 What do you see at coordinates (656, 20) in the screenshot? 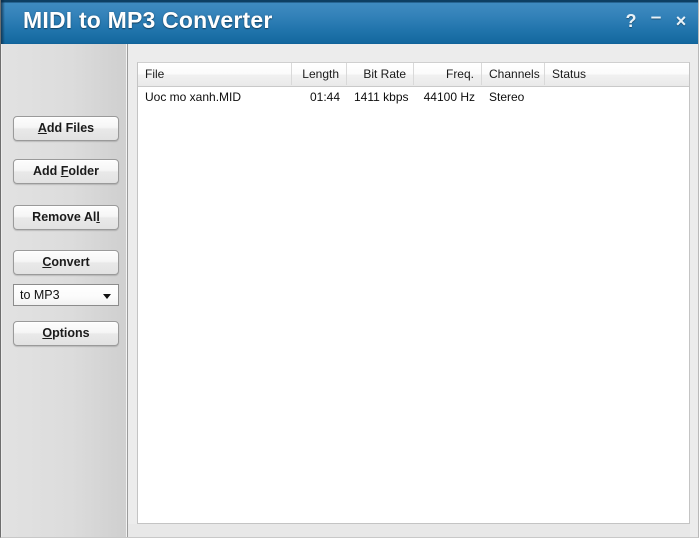
I see `minimize-icon: –` at bounding box center [656, 20].